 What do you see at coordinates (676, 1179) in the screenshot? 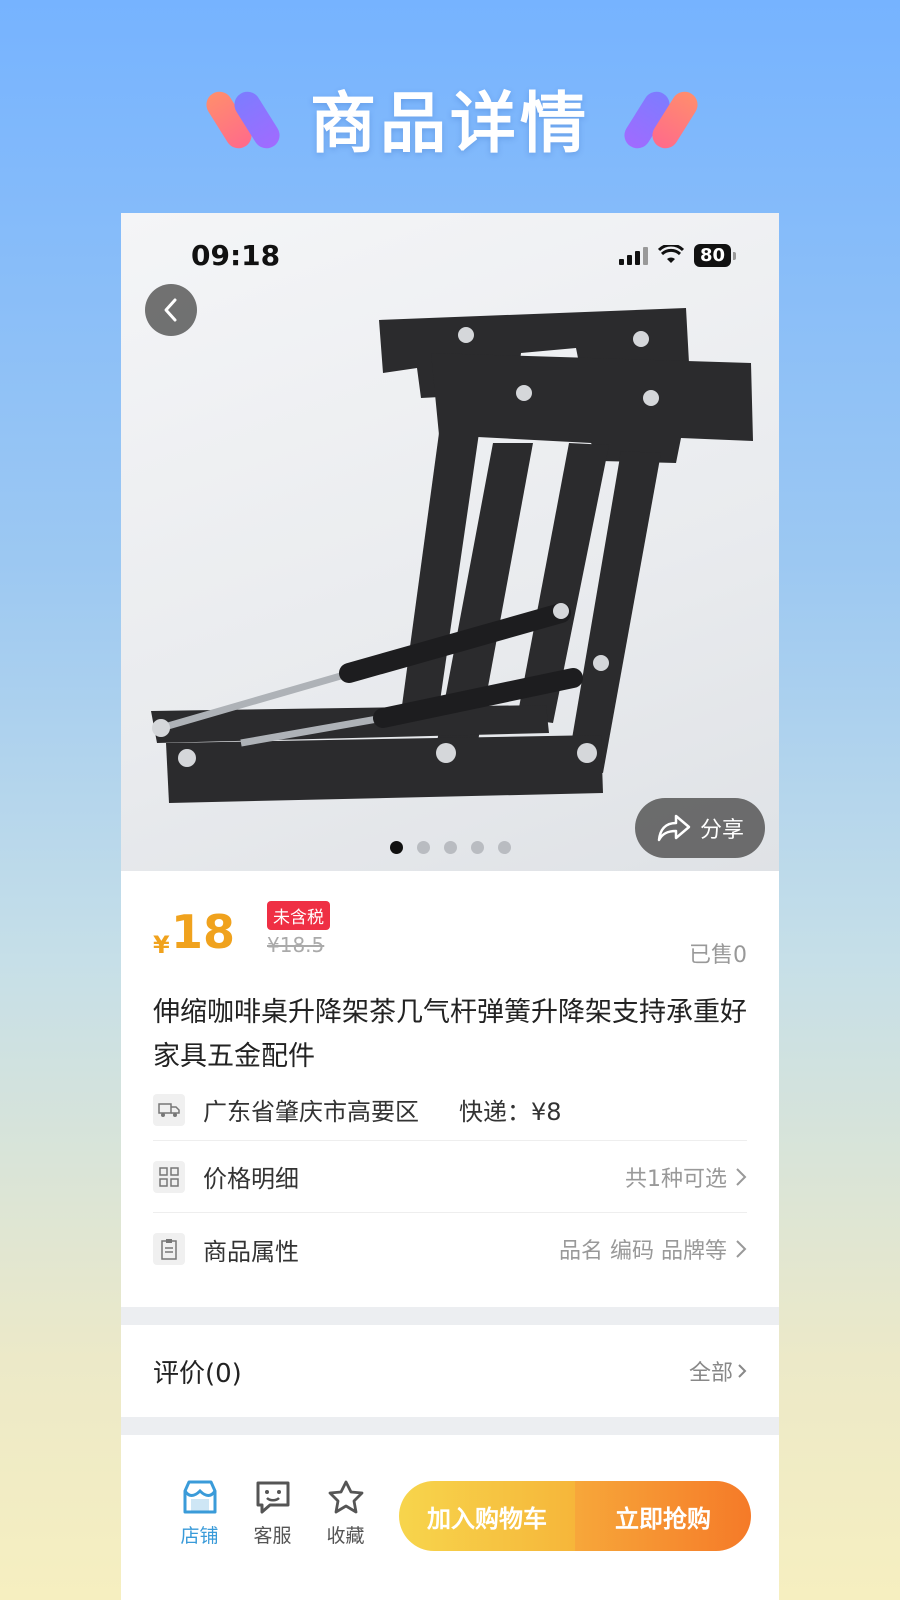
I see `price-detail-options: 共1种可选` at bounding box center [676, 1179].